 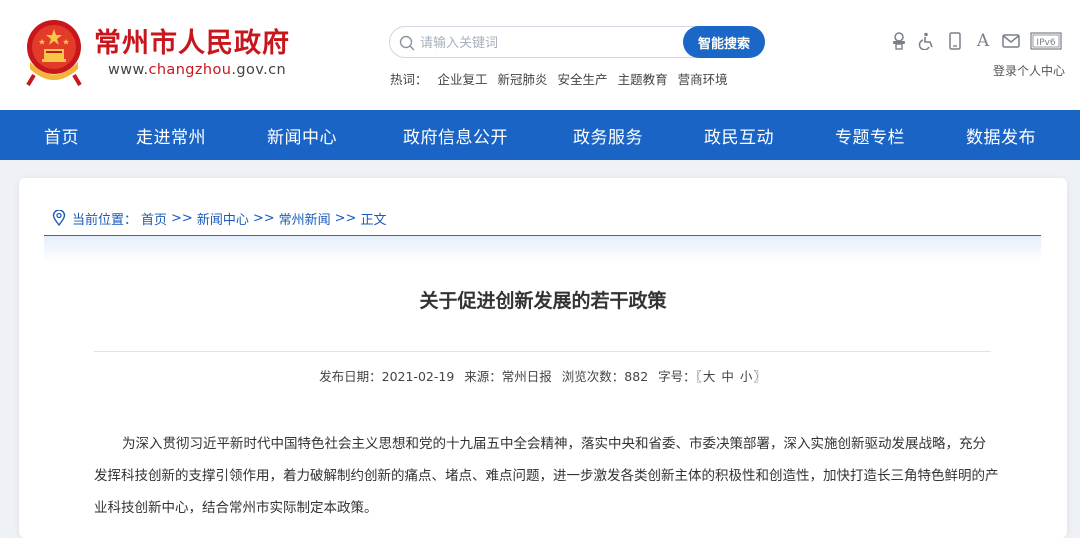 I want to click on ipv6-label: IPv6, so click(x=1045, y=43).